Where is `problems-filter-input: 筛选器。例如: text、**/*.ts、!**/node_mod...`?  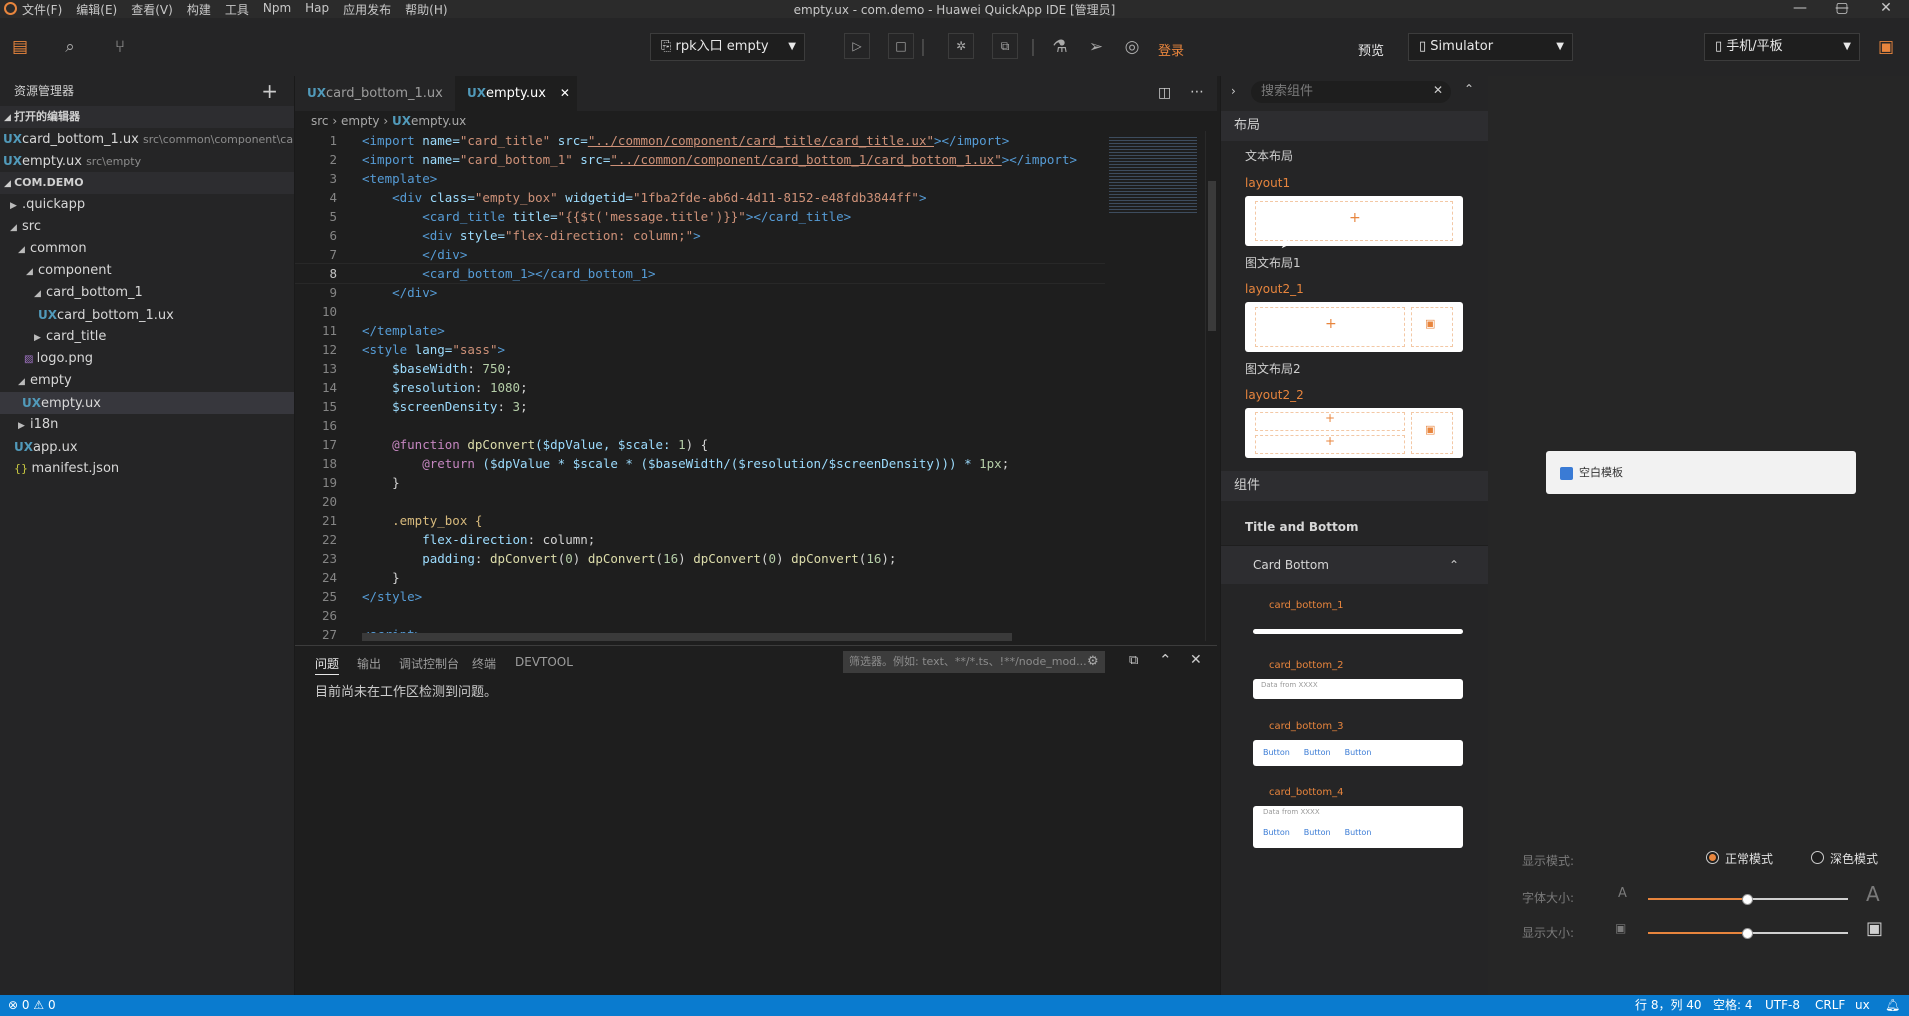 problems-filter-input: 筛选器。例如: text、**/*.ts、!**/node_mod... is located at coordinates (974, 662).